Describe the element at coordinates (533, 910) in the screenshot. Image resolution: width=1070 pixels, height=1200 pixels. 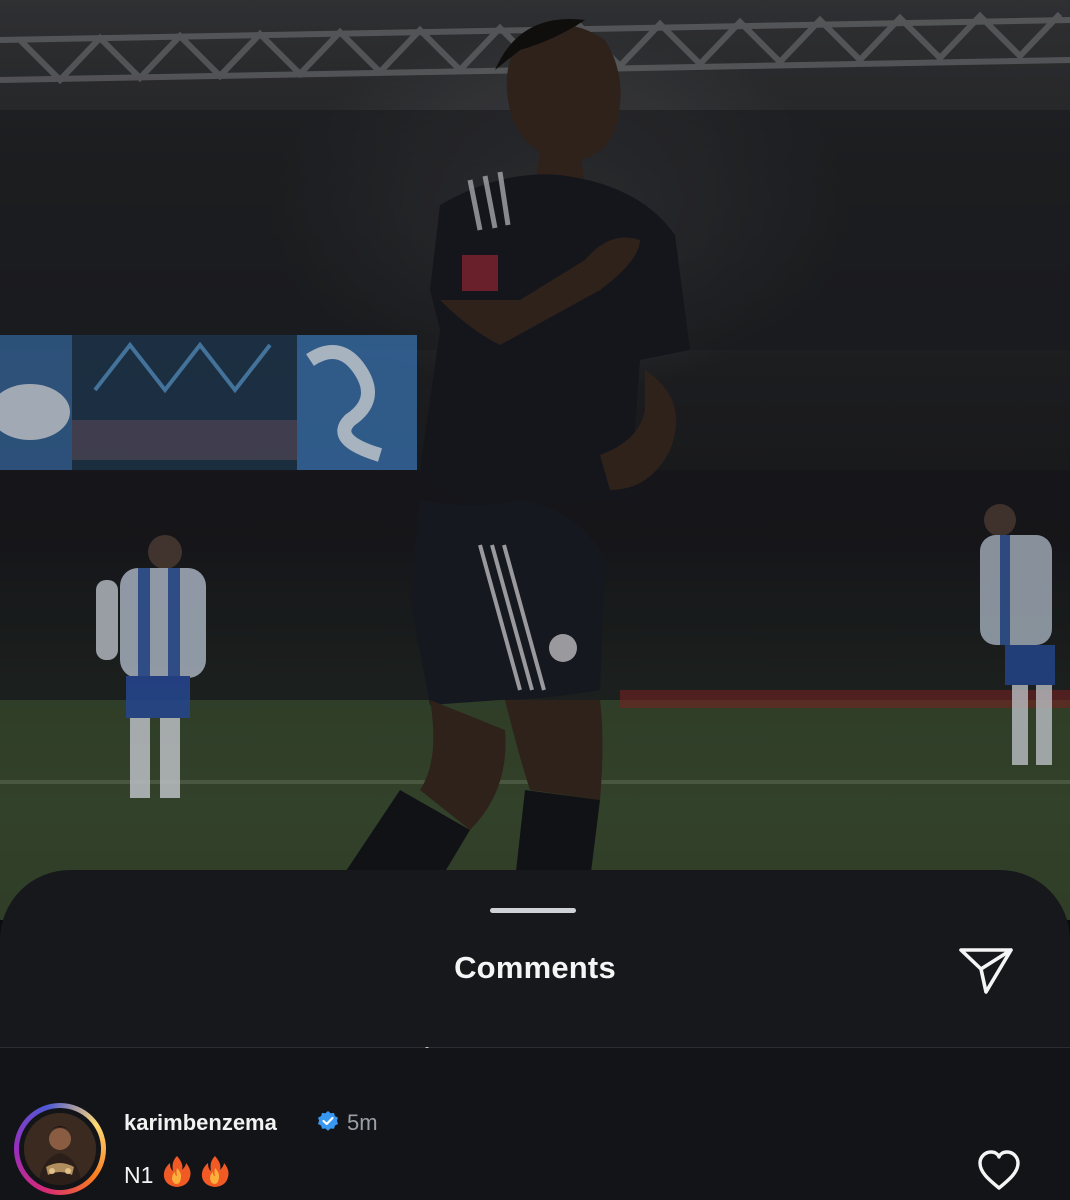
I see `sheet-drag-handle` at that location.